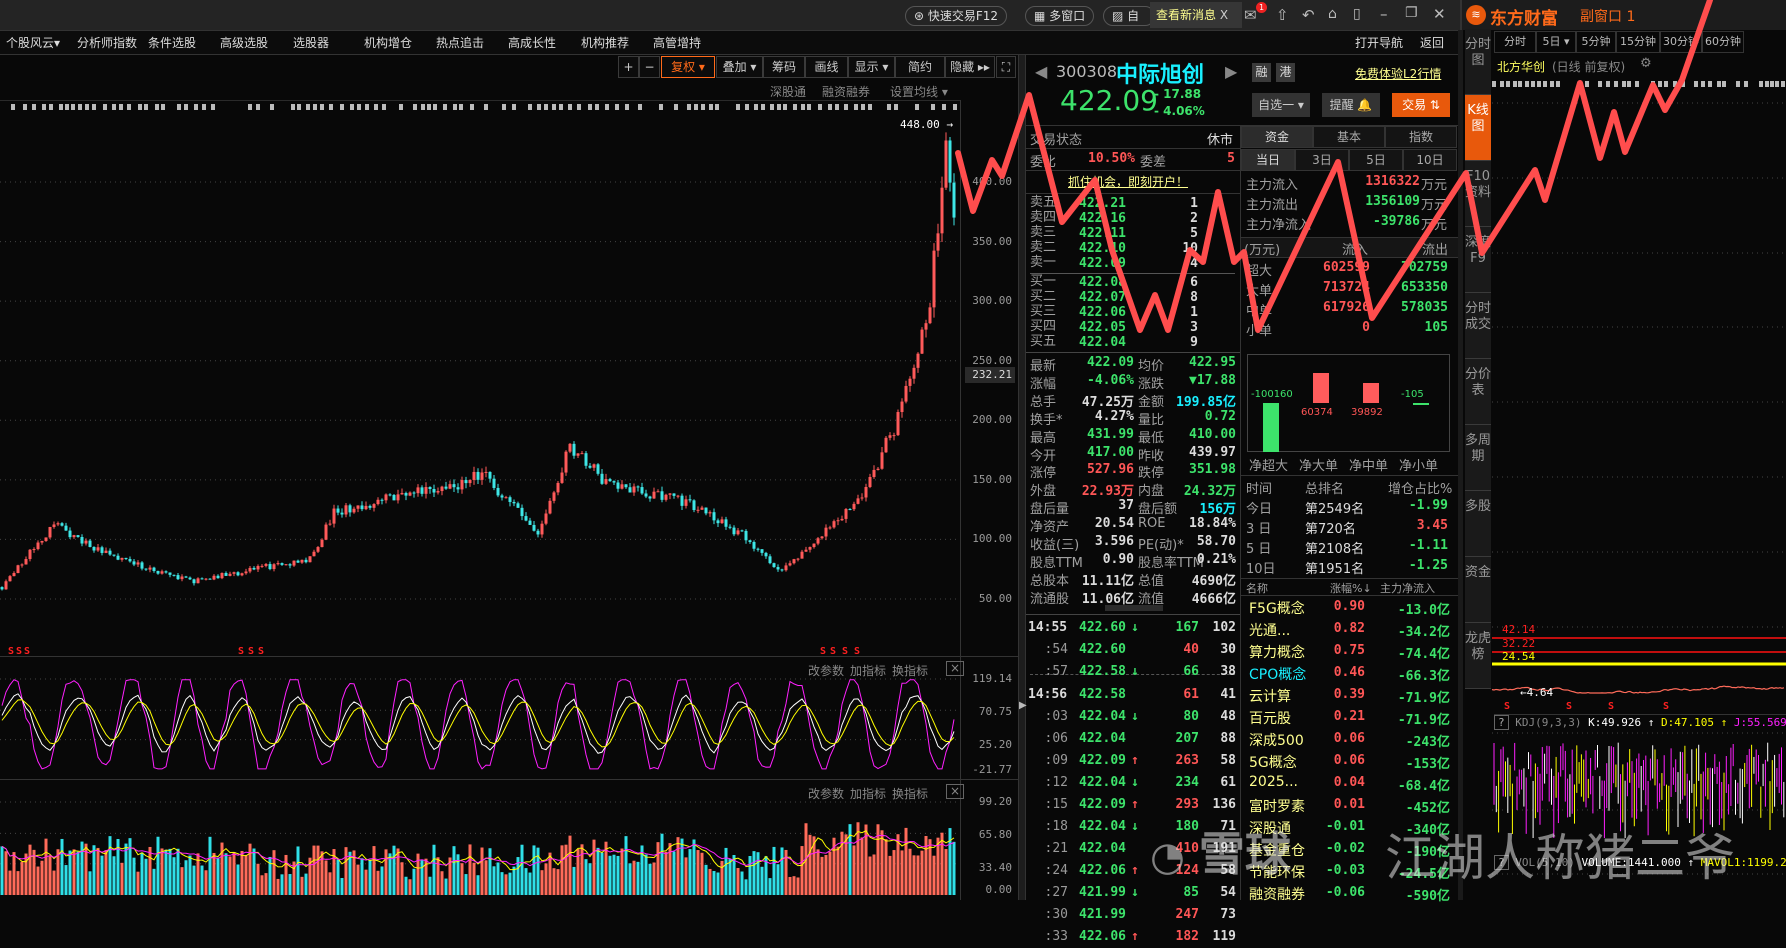 The width and height of the screenshot is (1786, 948). Describe the element at coordinates (868, 793) in the screenshot. I see `vol-panel-button: 加指标` at that location.